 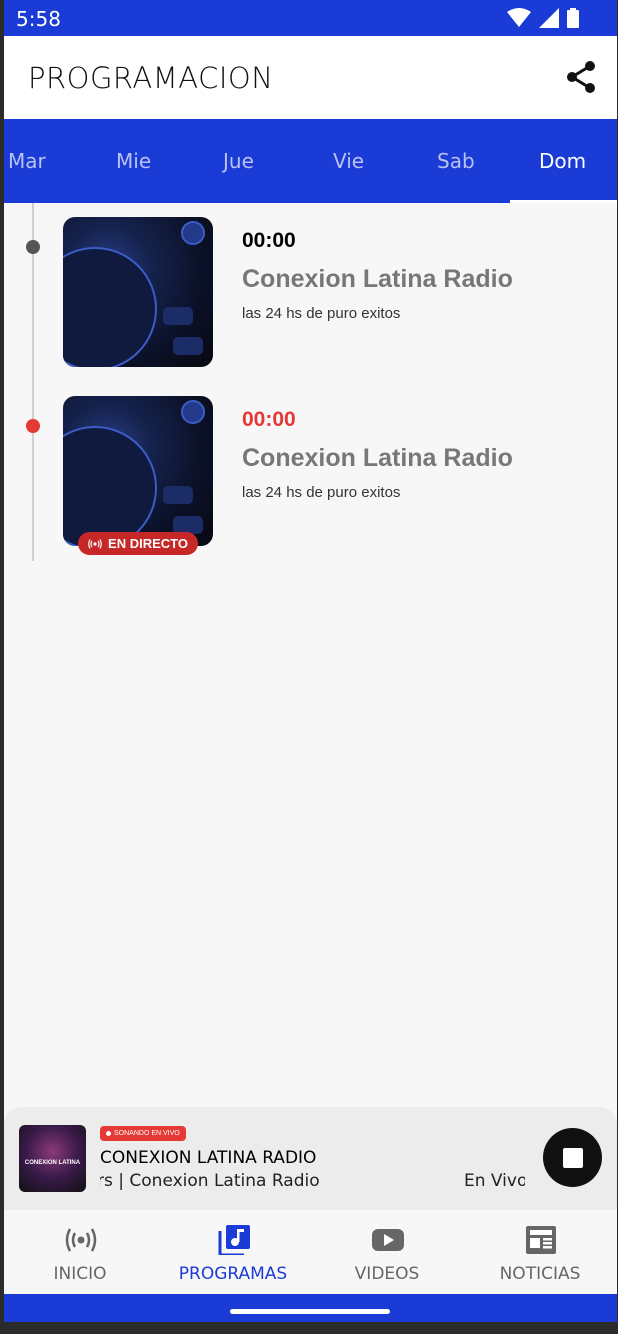 What do you see at coordinates (108, 1133) in the screenshot?
I see `live-dot-icon` at bounding box center [108, 1133].